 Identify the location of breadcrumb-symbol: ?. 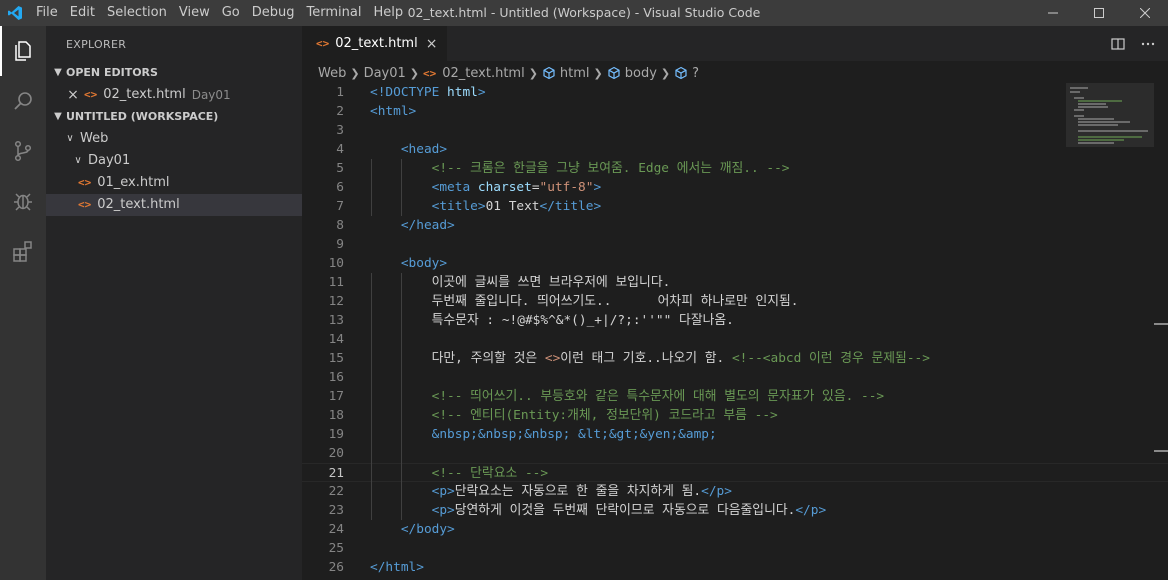
(686, 73).